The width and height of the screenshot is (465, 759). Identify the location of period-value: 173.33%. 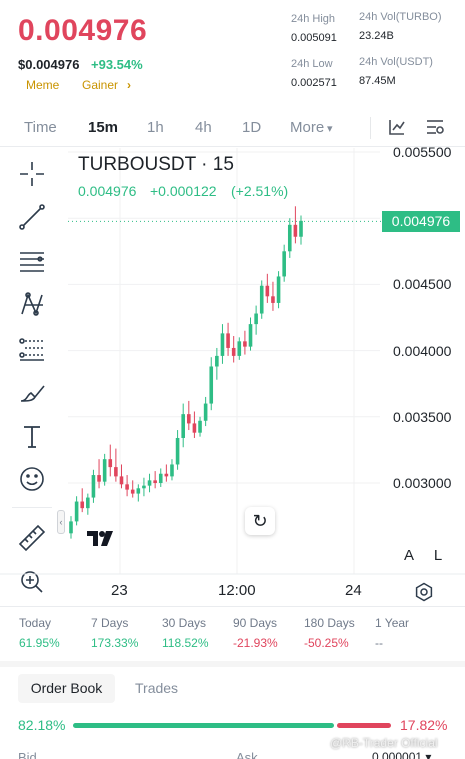
(115, 643).